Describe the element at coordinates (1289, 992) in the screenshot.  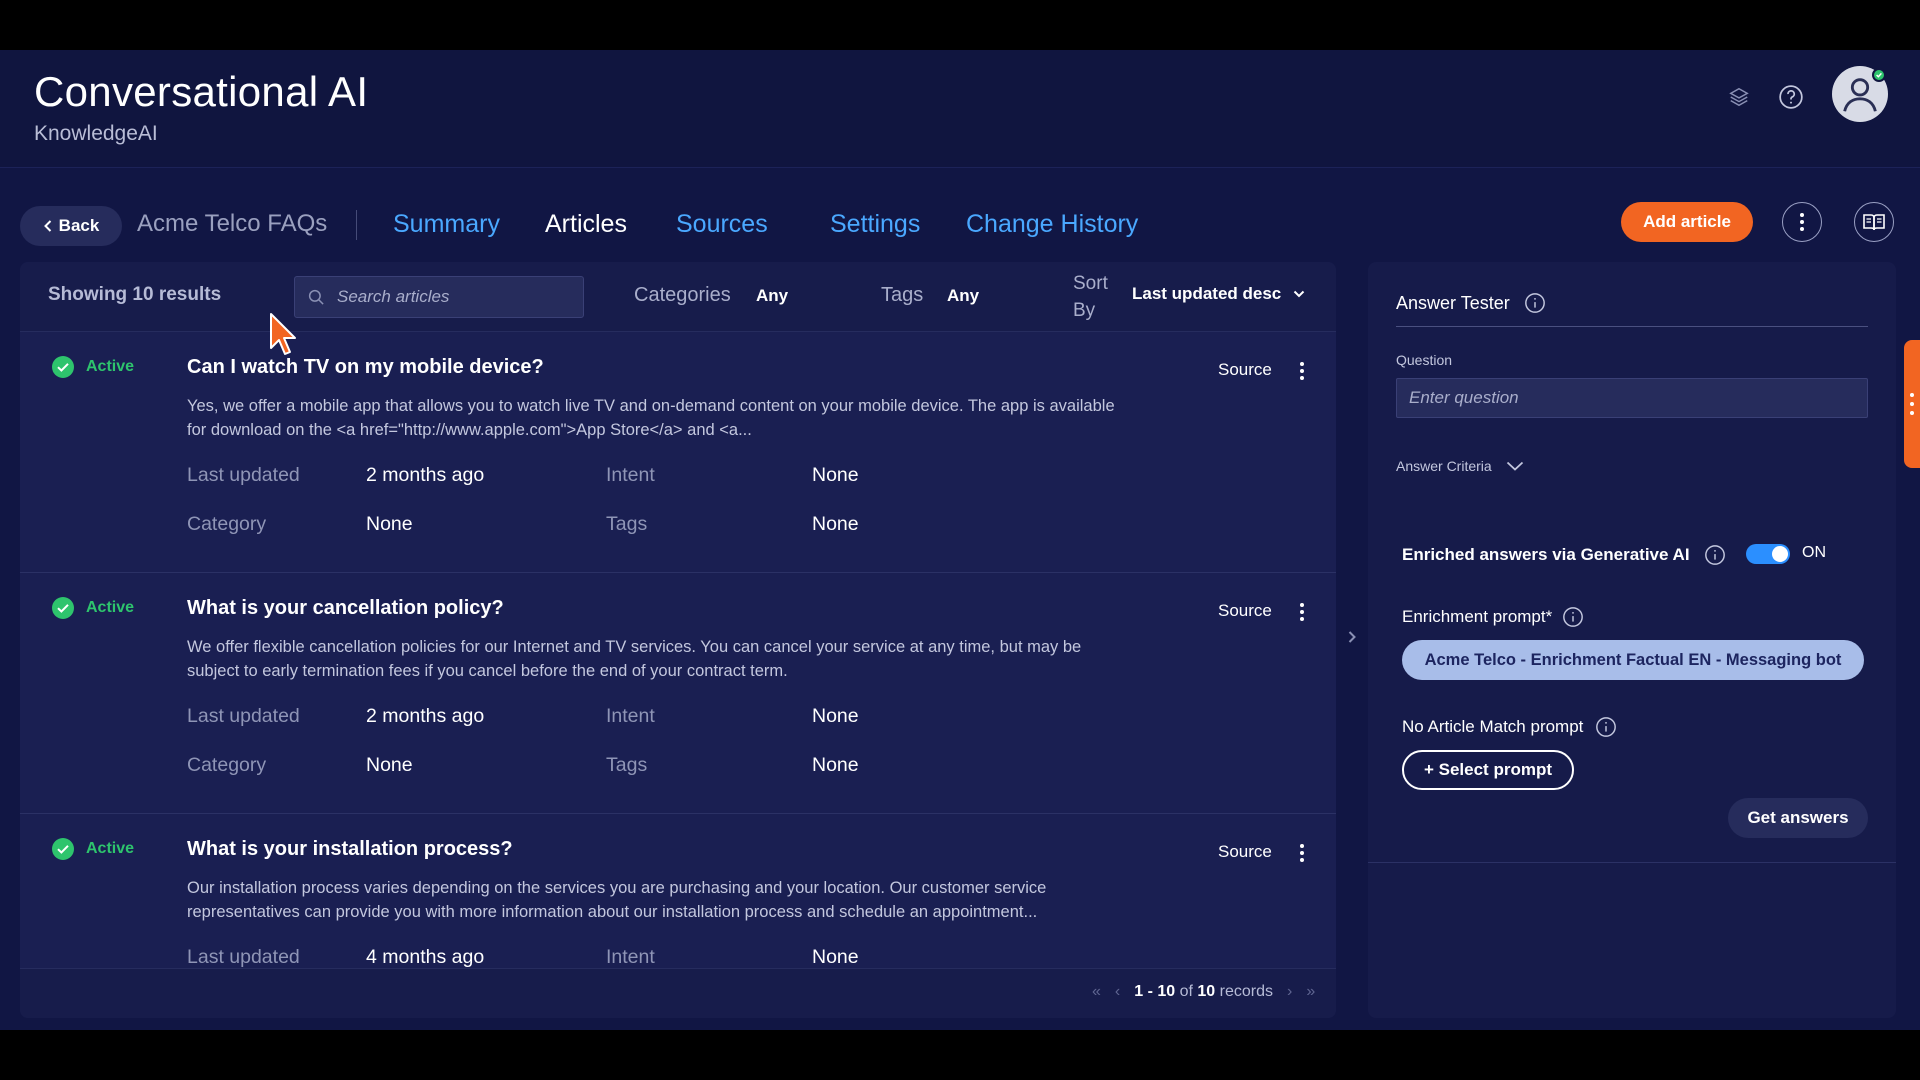
I see `next-page-icon: ›` at that location.